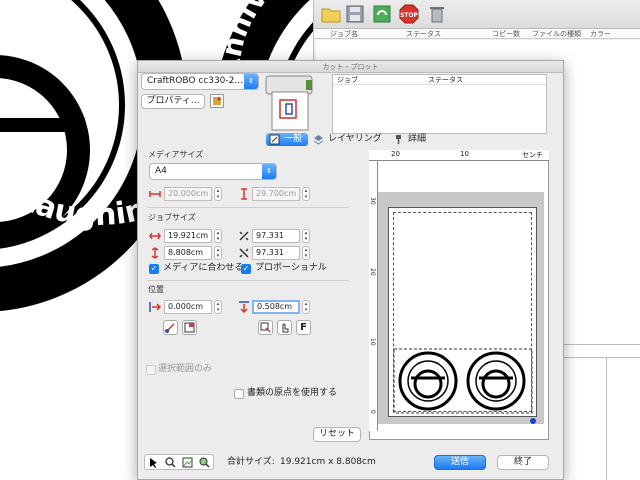 This screenshot has width=640, height=480. What do you see at coordinates (556, 34) in the screenshot?
I see `col-file-type: ファイルの種類` at bounding box center [556, 34].